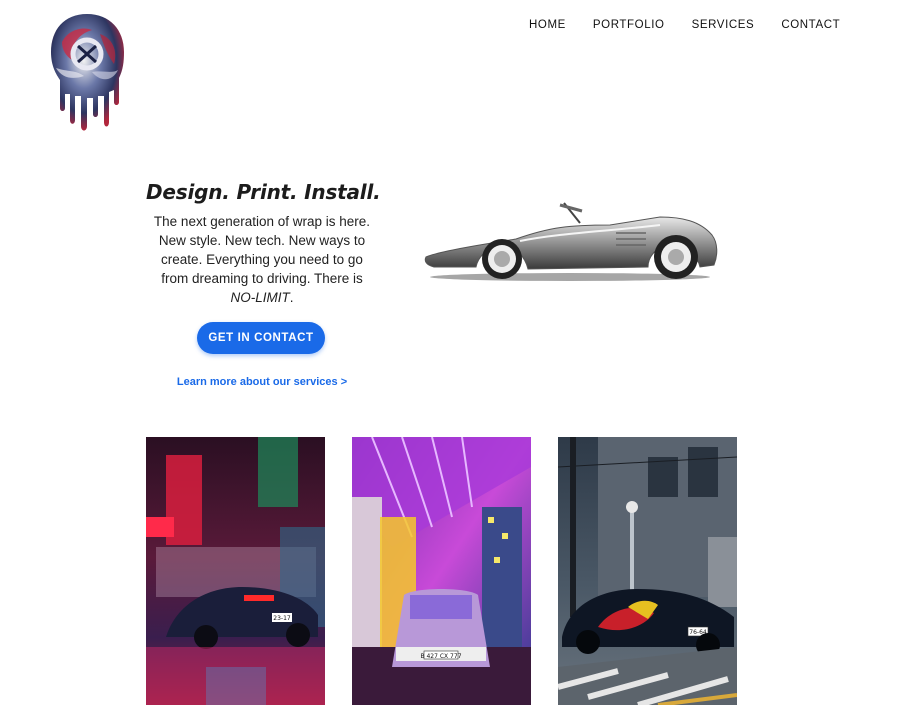 Image resolution: width=898 pixels, height=720 pixels. Describe the element at coordinates (571, 240) in the screenshot. I see `hero-car-image` at that location.